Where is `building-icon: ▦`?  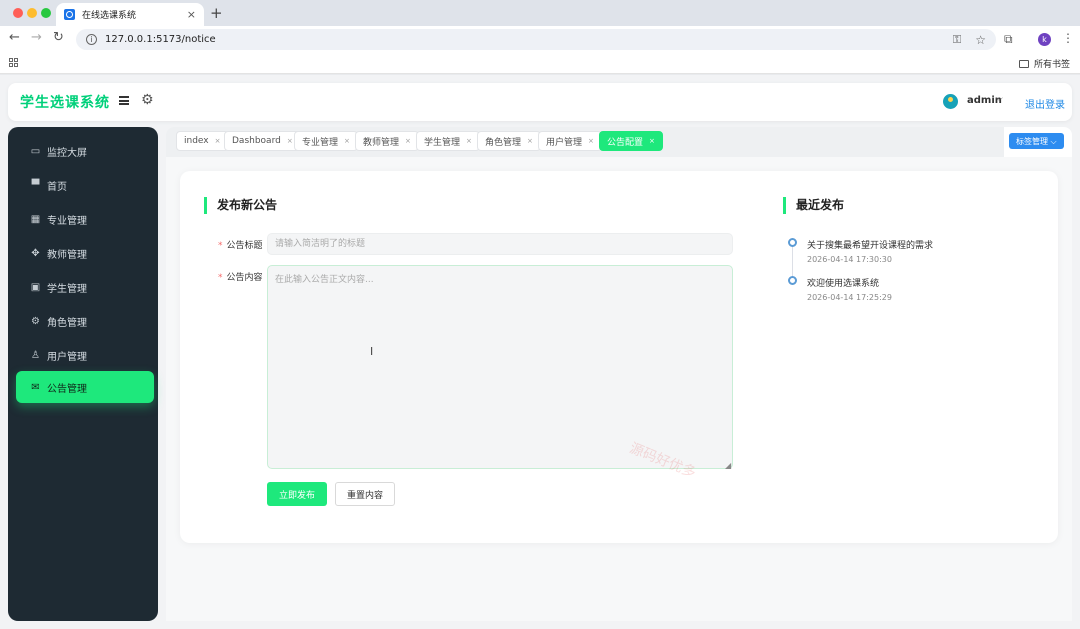
building-icon: ▦ is located at coordinates (35, 219).